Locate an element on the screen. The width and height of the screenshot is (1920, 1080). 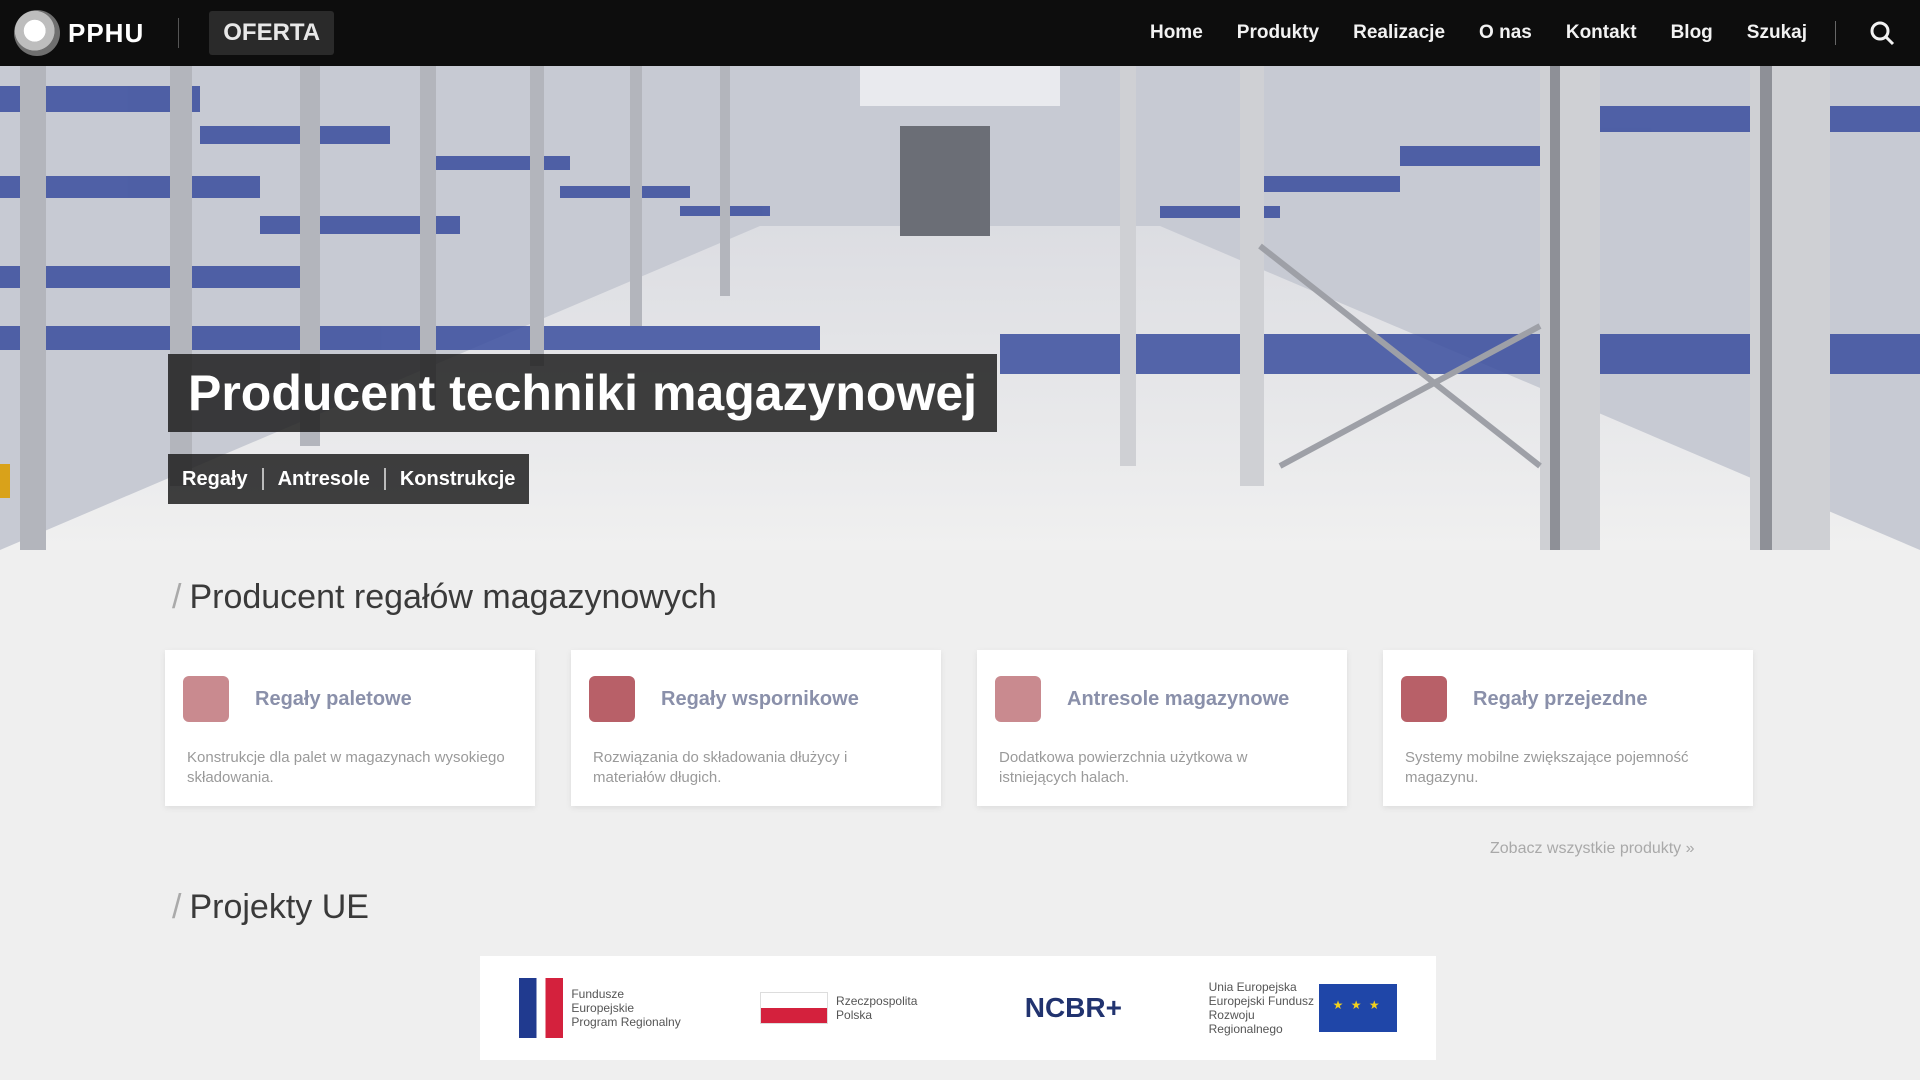
brand: PPHU is located at coordinates (79, 33).